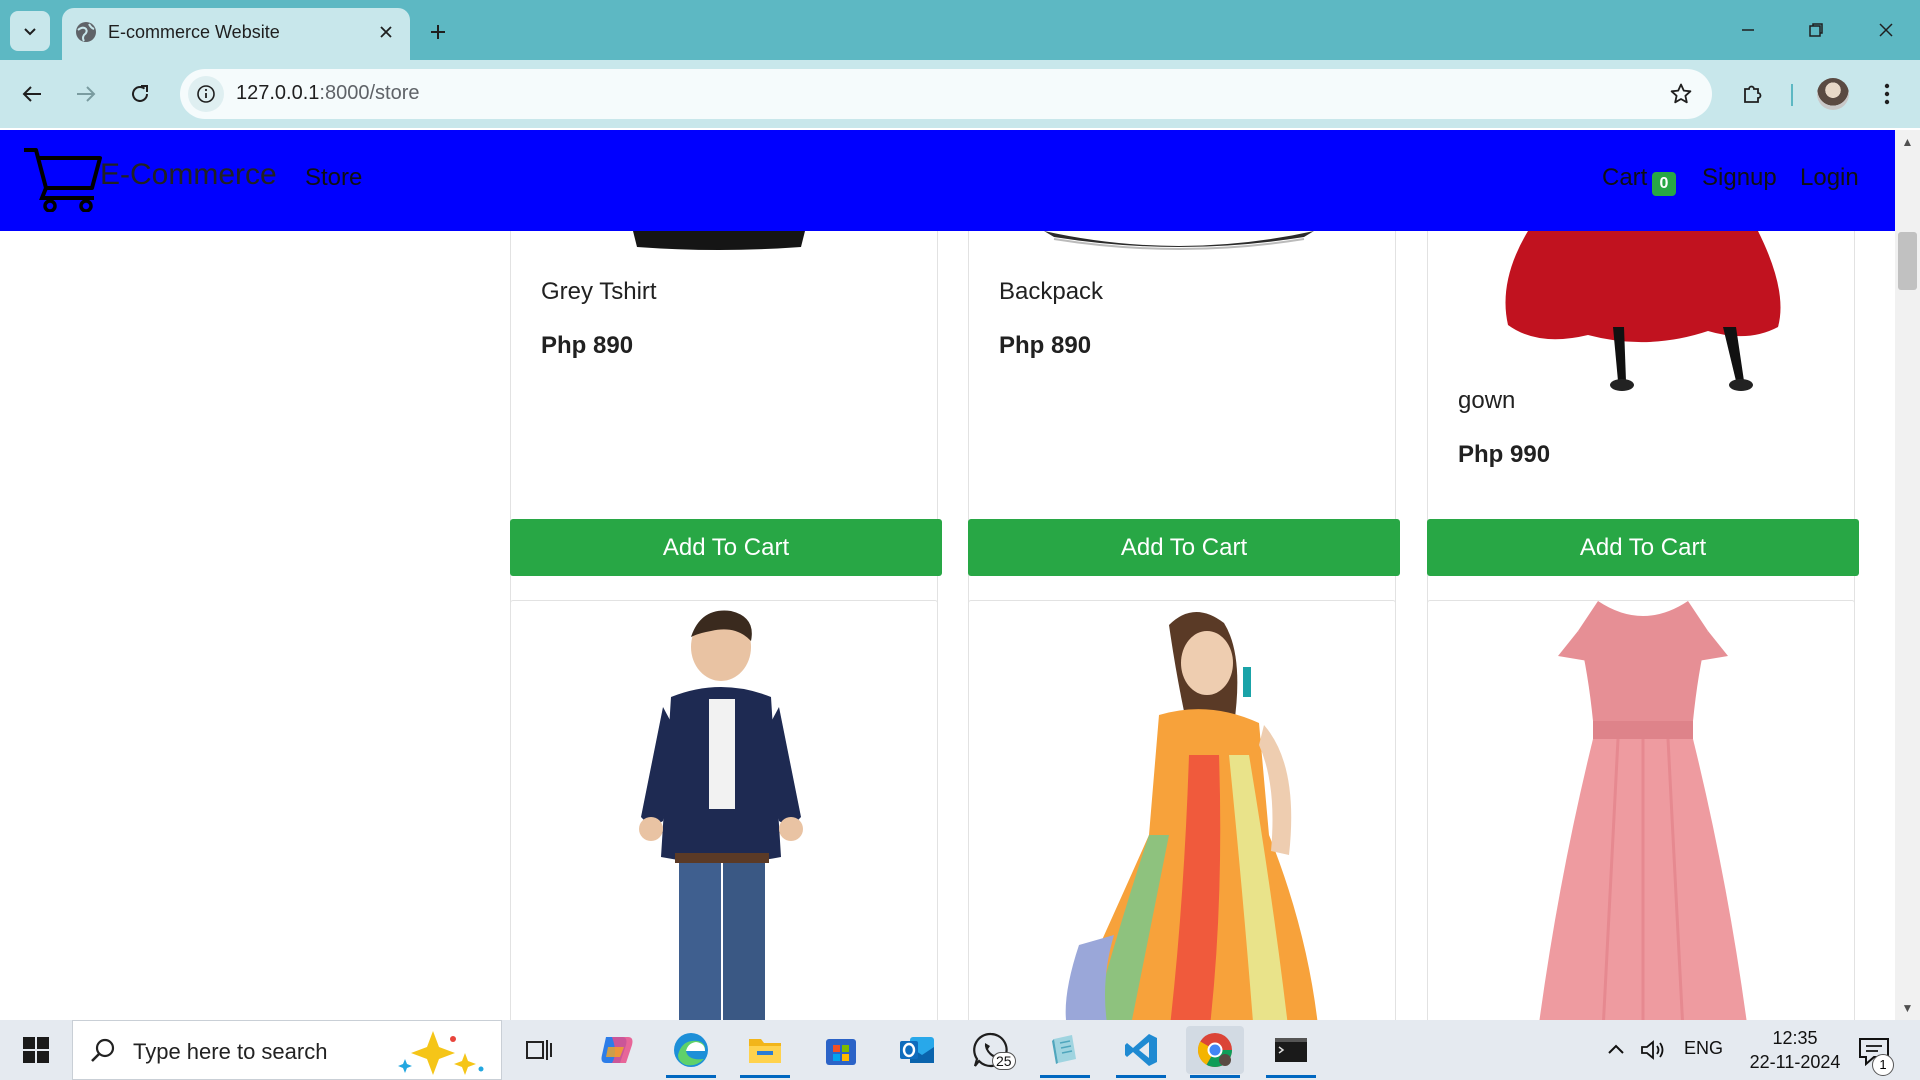  I want to click on scroll-down-arrow: ▼, so click(1907, 1008).